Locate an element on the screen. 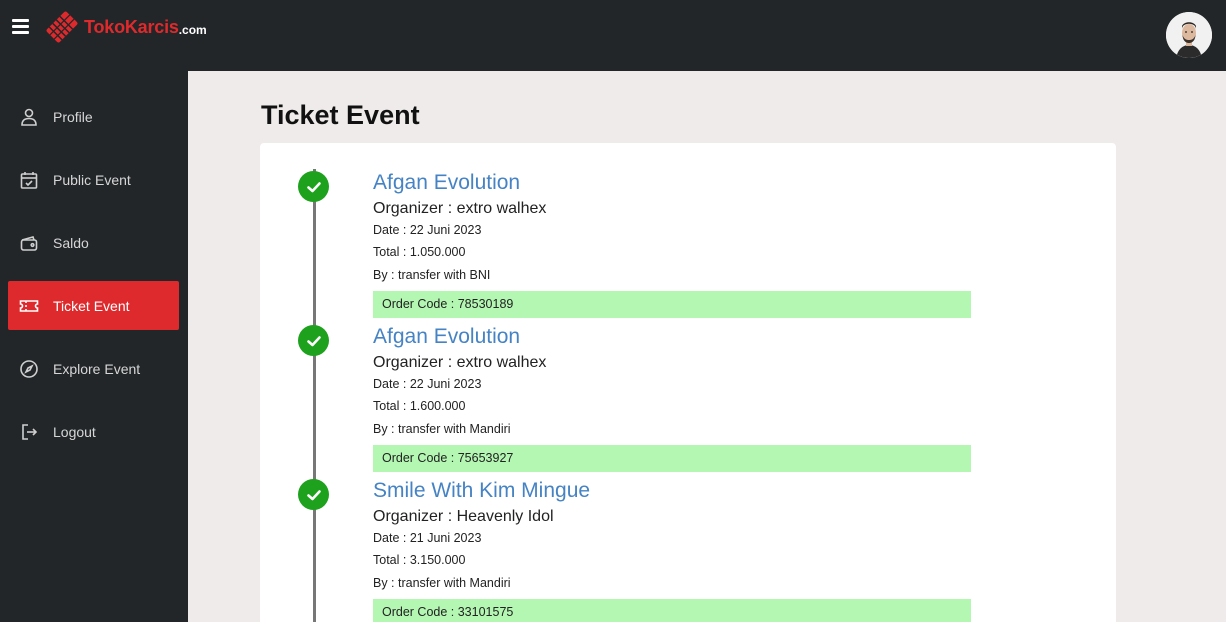 The width and height of the screenshot is (1226, 622). sidebar-item-label: Profile is located at coordinates (73, 116).